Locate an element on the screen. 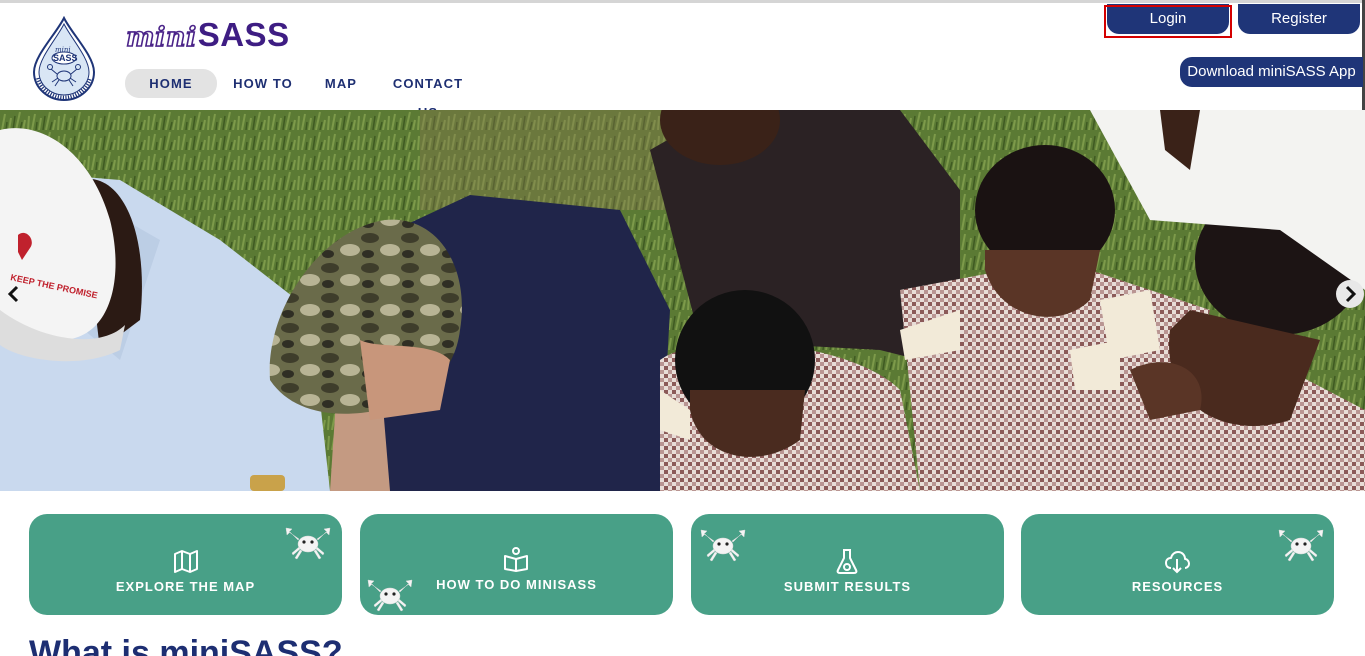 This screenshot has width=1365, height=656. svg-text: SASS is located at coordinates (65, 58).